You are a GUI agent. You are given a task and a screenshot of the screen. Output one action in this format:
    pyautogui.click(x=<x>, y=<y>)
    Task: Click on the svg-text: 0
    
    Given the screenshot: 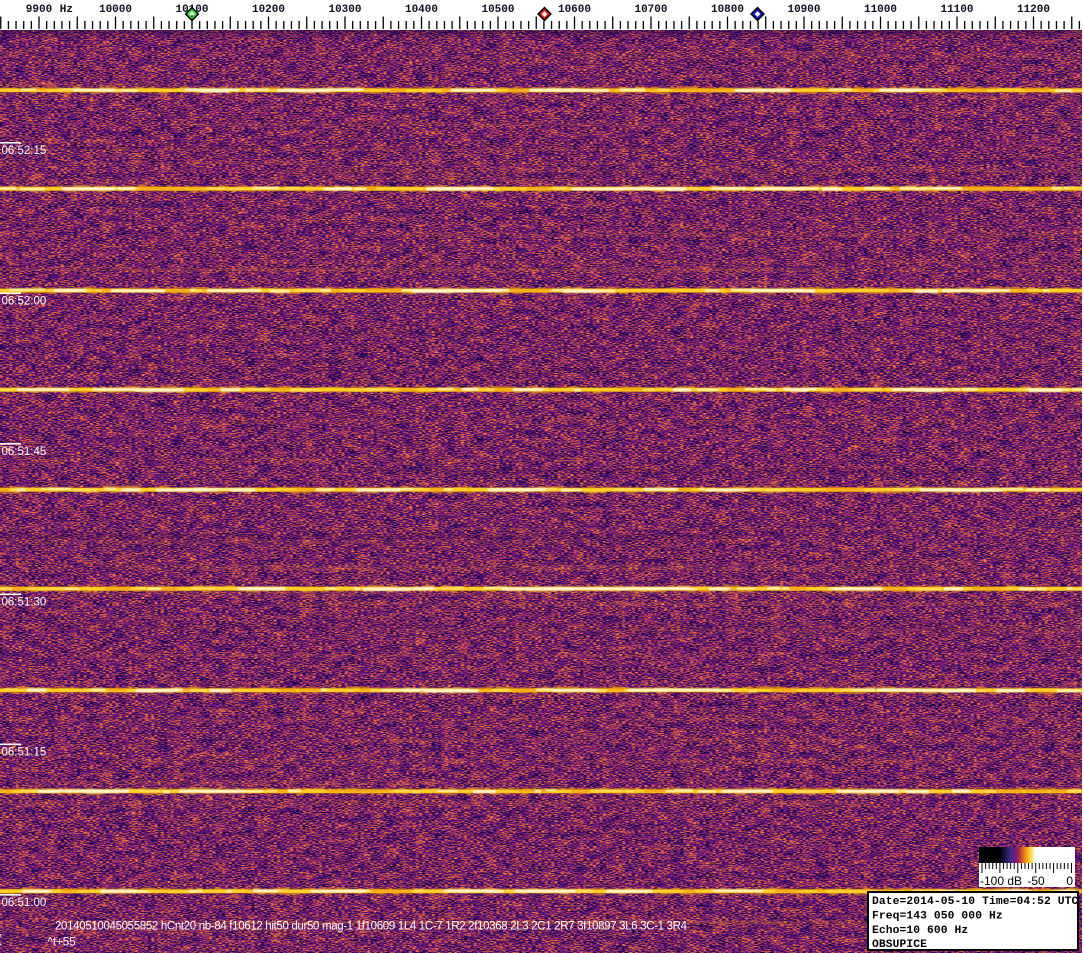 What is the action you would take?
    pyautogui.click(x=1069, y=880)
    